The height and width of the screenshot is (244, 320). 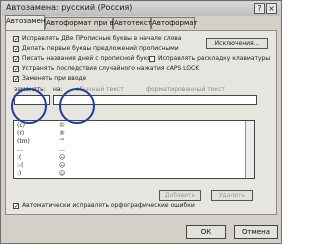 What do you see at coordinates (16, 206) in the screenshot?
I see `checkbox-spelling-correction: ✓` at bounding box center [16, 206].